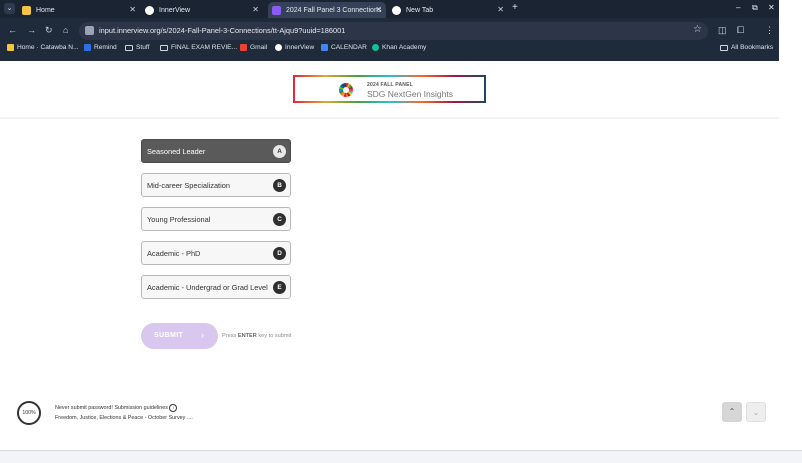  What do you see at coordinates (420, 10) in the screenshot?
I see `tab-title: New Tab` at bounding box center [420, 10].